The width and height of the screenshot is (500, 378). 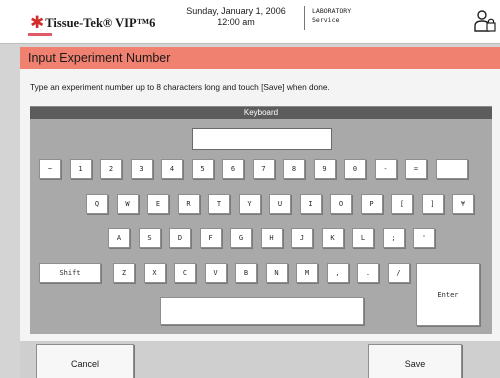 What do you see at coordinates (188, 204) in the screenshot?
I see `key: R` at bounding box center [188, 204].